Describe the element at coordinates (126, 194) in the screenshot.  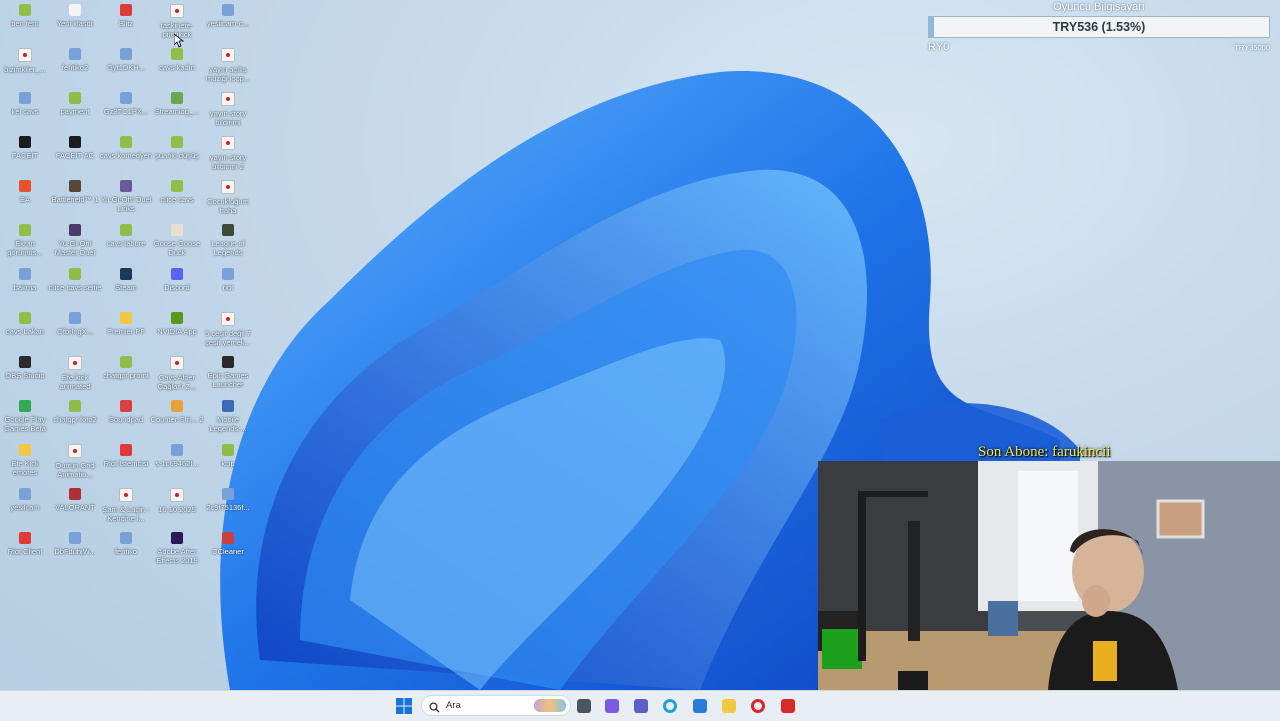
I see `desktop-icon: Yu-Gi-Oh! Duel Links` at that location.